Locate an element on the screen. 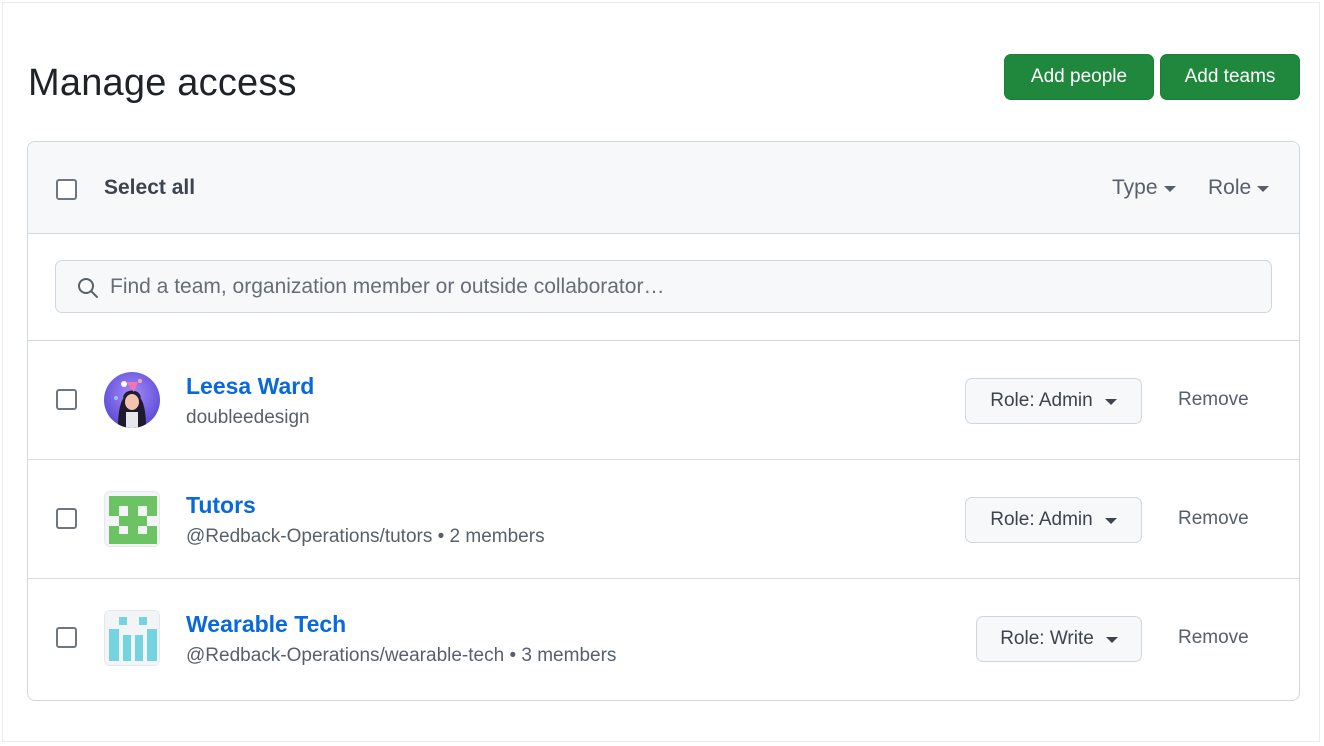 This screenshot has width=1324, height=746. role-filter-dropdown: Role is located at coordinates (1239, 188).